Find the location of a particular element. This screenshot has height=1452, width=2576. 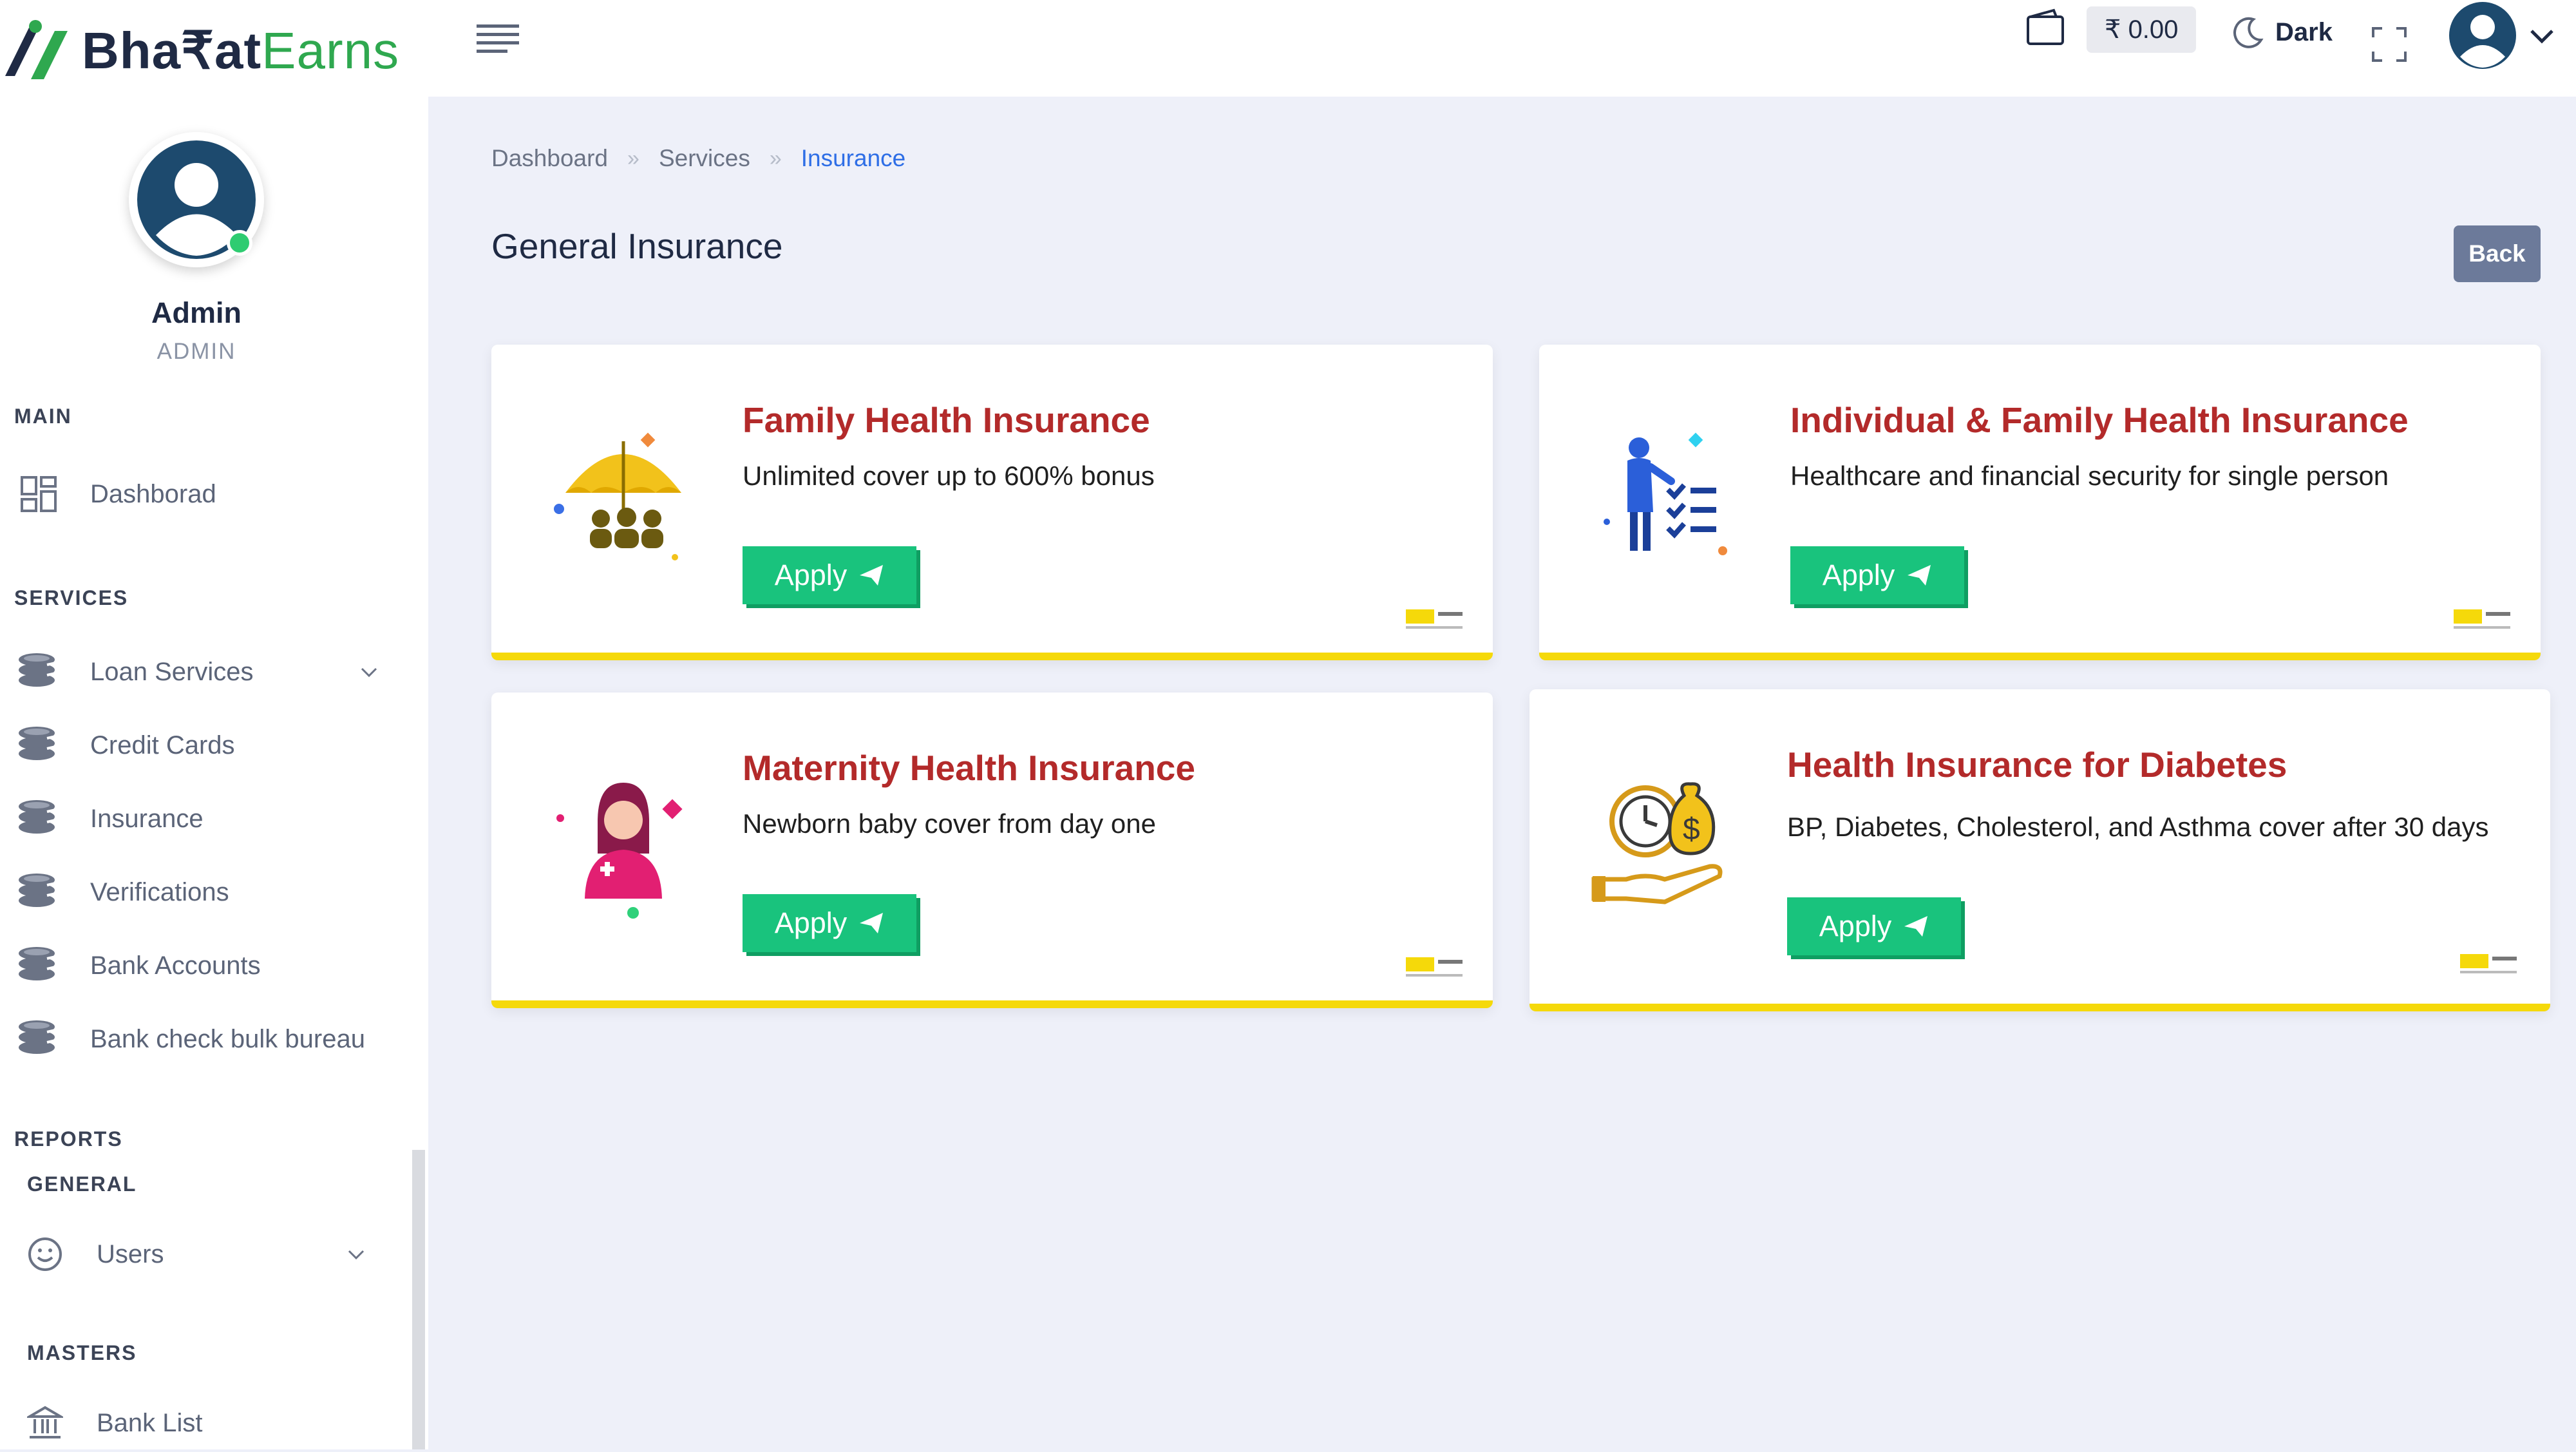

sidebar-item-dashboard: Dashborad is located at coordinates (206, 494).